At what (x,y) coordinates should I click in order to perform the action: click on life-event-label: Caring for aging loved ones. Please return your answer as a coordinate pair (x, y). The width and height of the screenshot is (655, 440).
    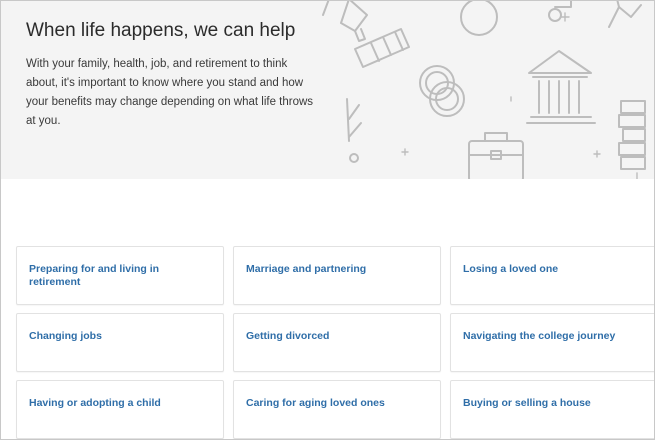
    Looking at the image, I should click on (336, 403).